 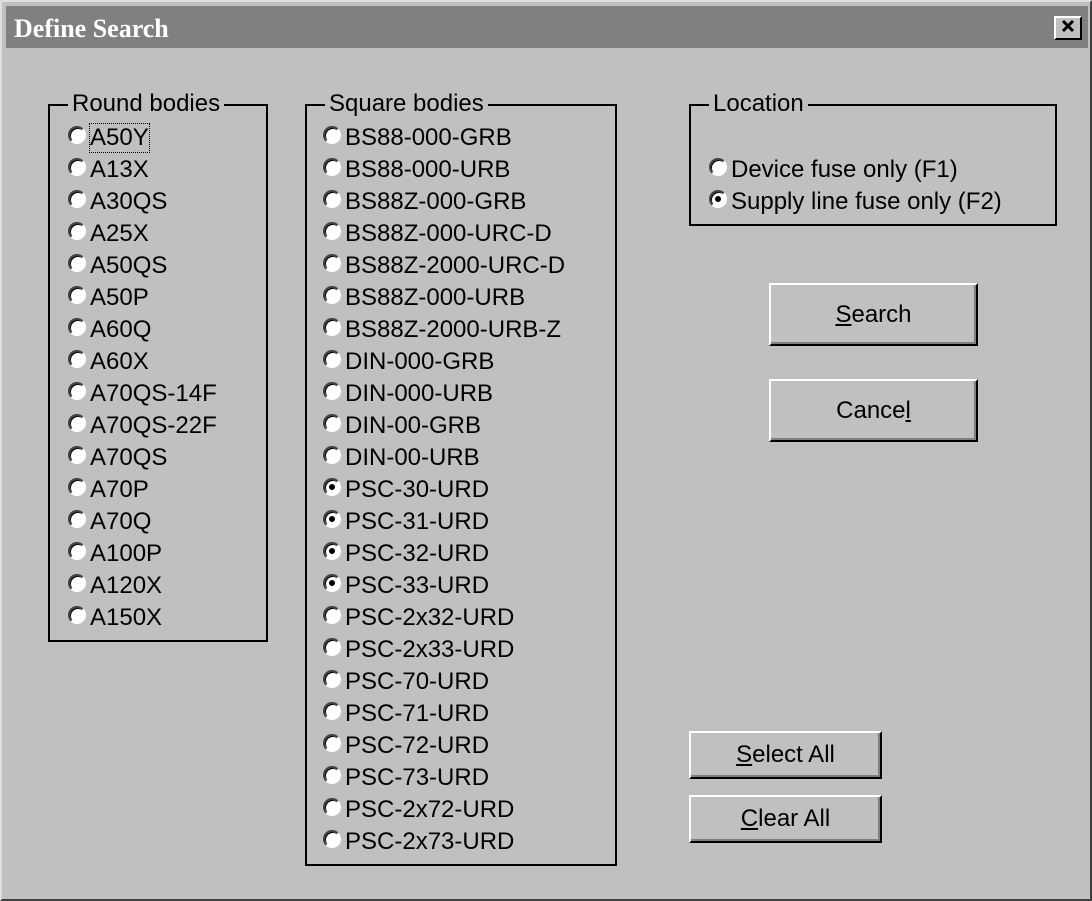 I want to click on square-body-option: DIN-00-URB, so click(x=401, y=458).